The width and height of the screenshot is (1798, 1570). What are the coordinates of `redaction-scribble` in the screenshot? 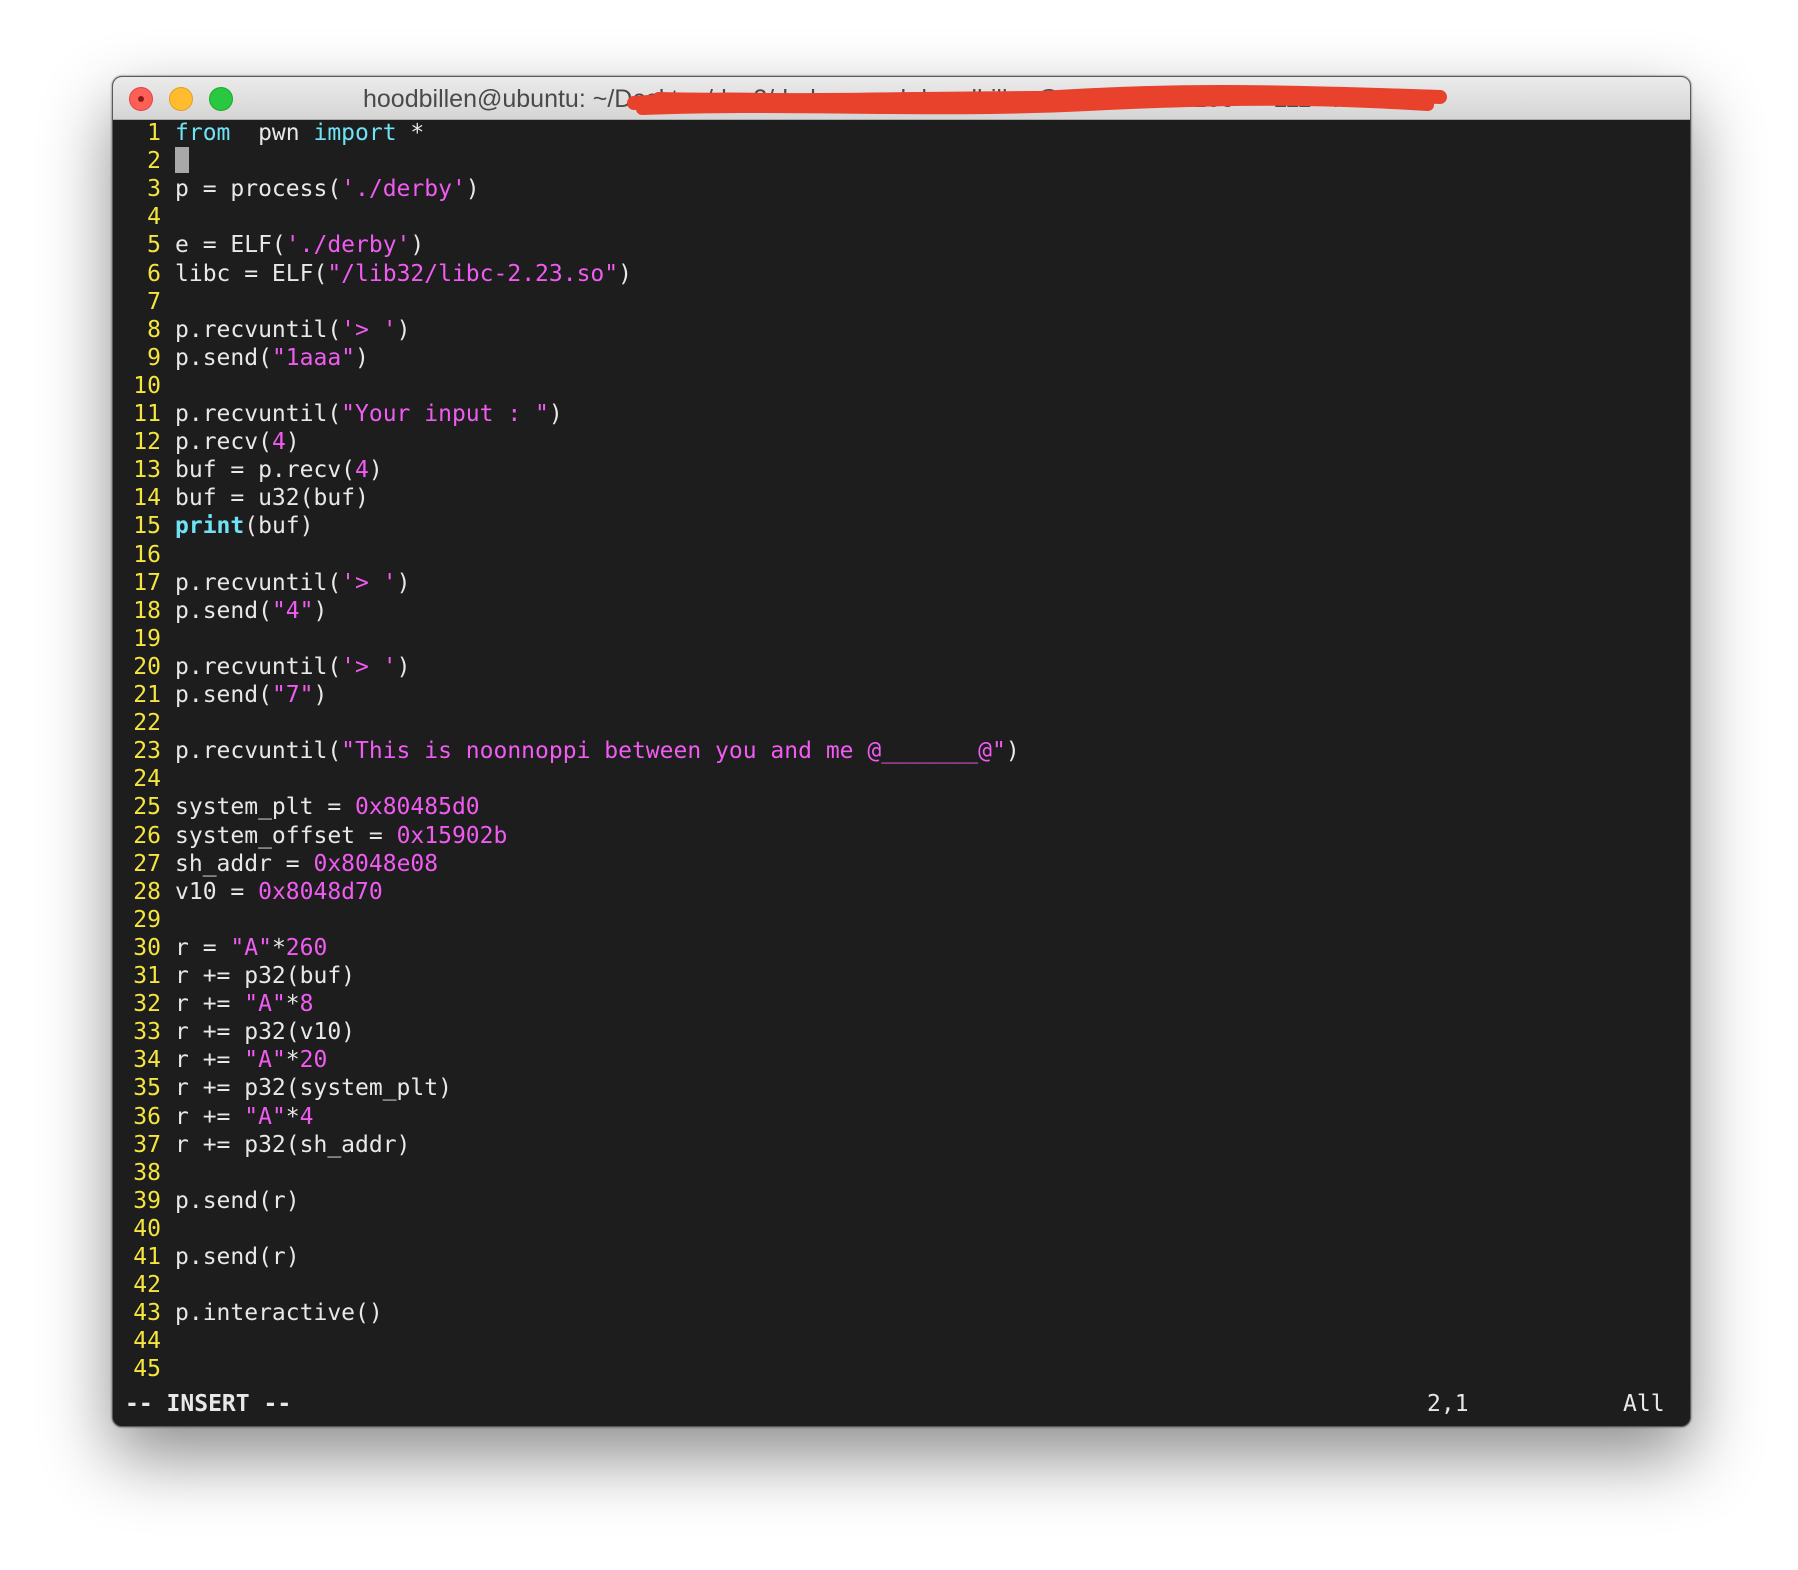 It's located at (1037, 100).